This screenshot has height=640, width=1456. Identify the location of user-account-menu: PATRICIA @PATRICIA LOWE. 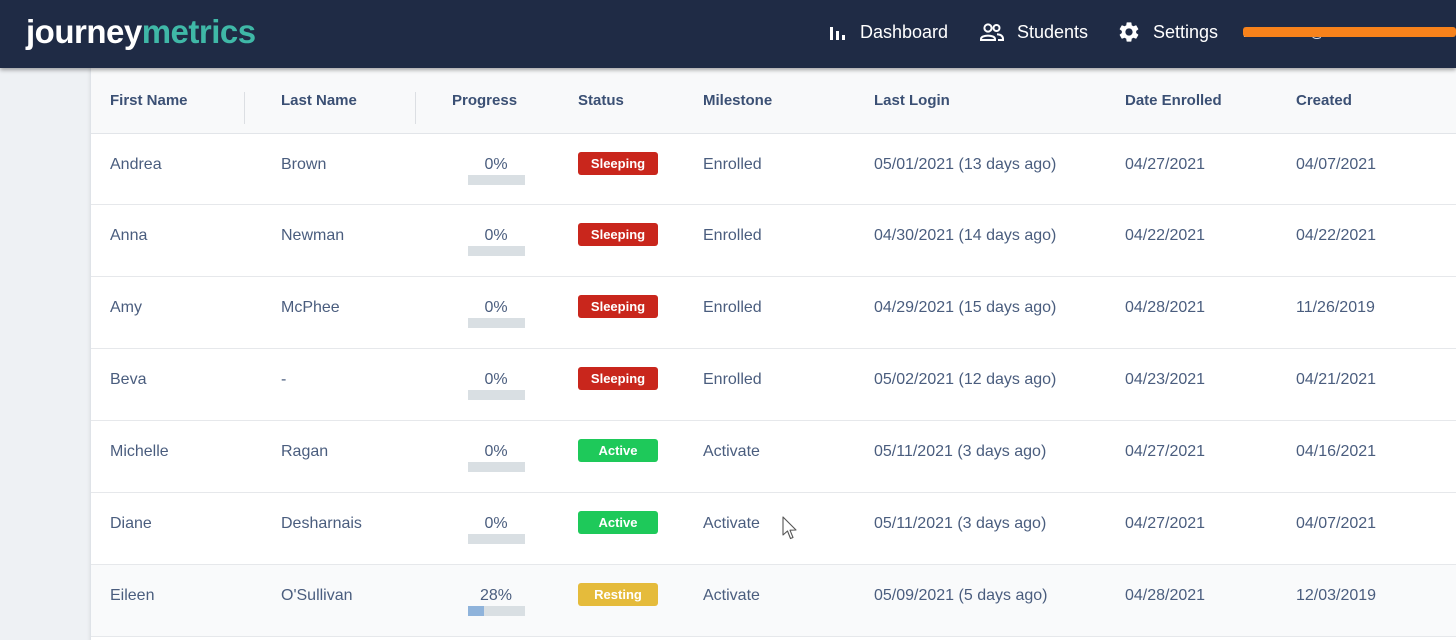
(1349, 32).